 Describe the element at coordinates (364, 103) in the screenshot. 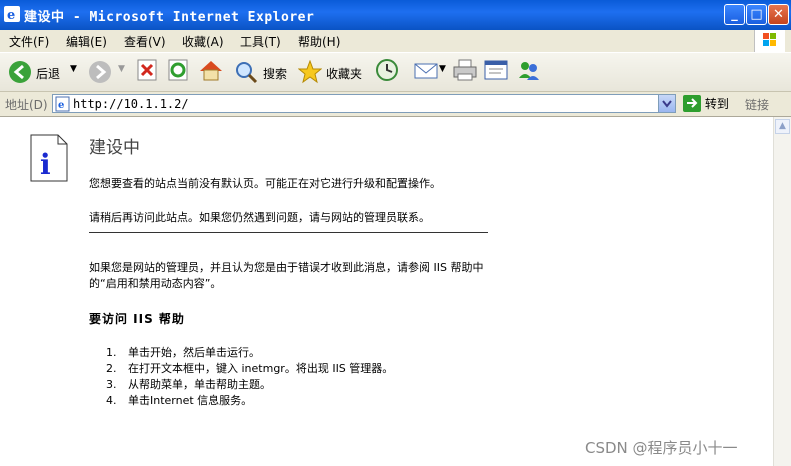

I see `address-input: e http://10.1.1.2/` at that location.